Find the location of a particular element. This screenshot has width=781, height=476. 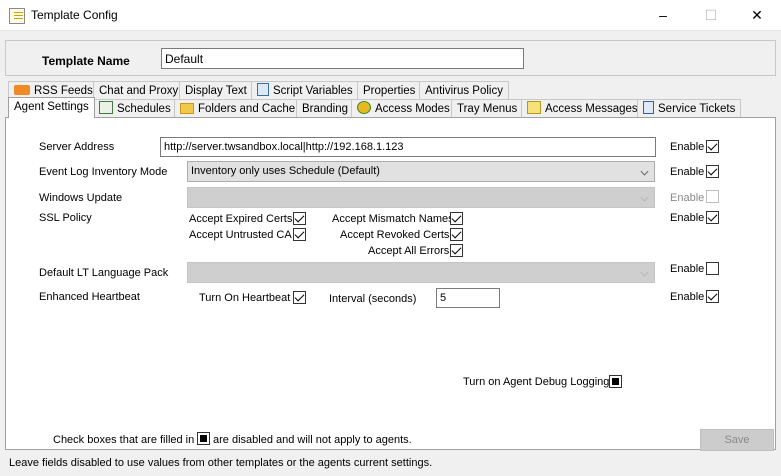

tab-branding: Branding is located at coordinates (325, 108).